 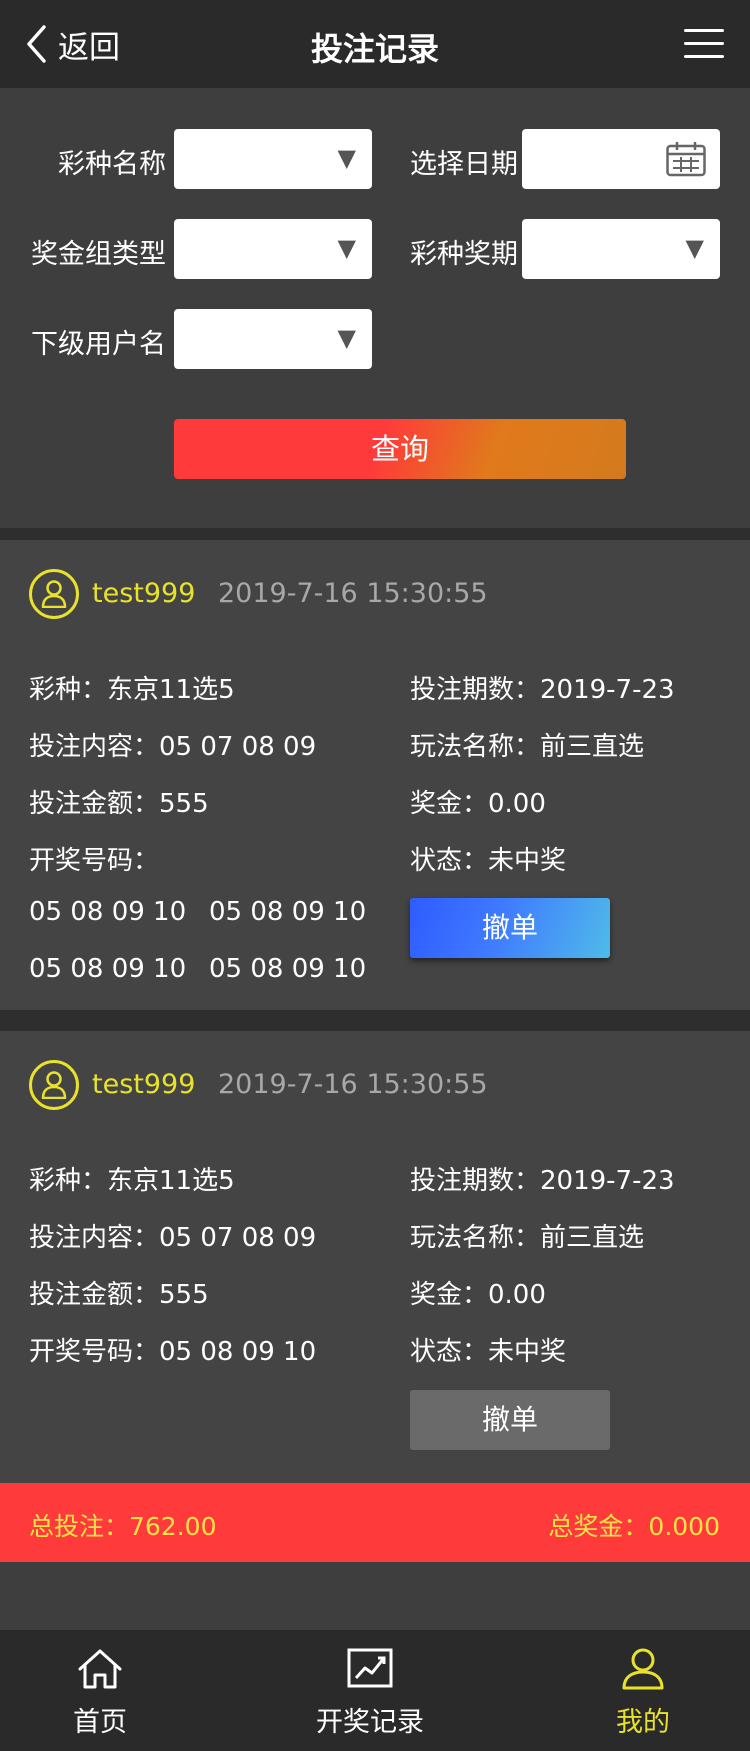 What do you see at coordinates (374, 49) in the screenshot?
I see `page-title: 投注记录` at bounding box center [374, 49].